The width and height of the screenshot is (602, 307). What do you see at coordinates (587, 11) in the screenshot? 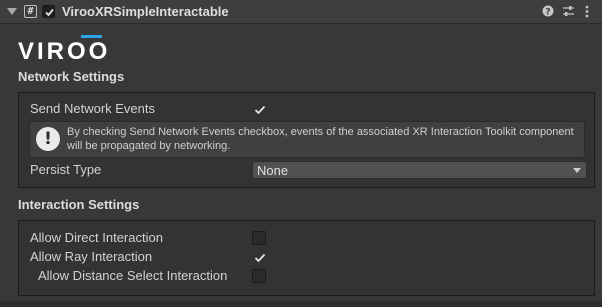
I see `kebab-menu-icon` at bounding box center [587, 11].